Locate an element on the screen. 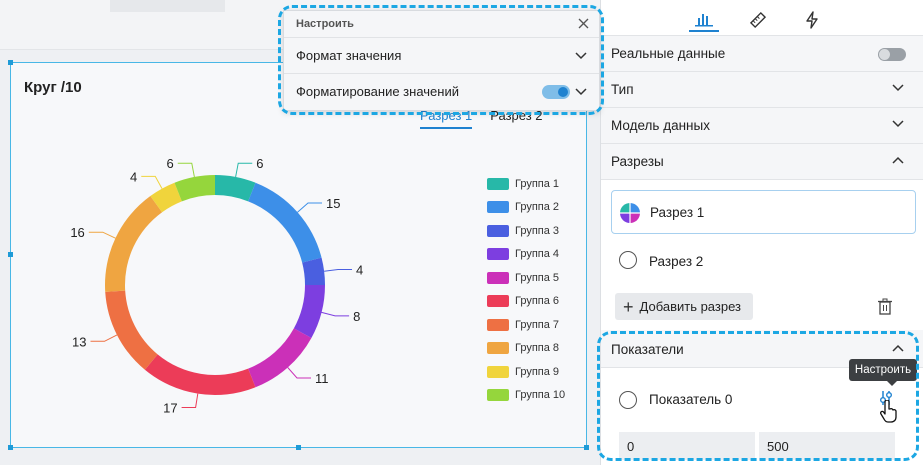 The width and height of the screenshot is (923, 465). legend-item: Группа 8 is located at coordinates (526, 349).